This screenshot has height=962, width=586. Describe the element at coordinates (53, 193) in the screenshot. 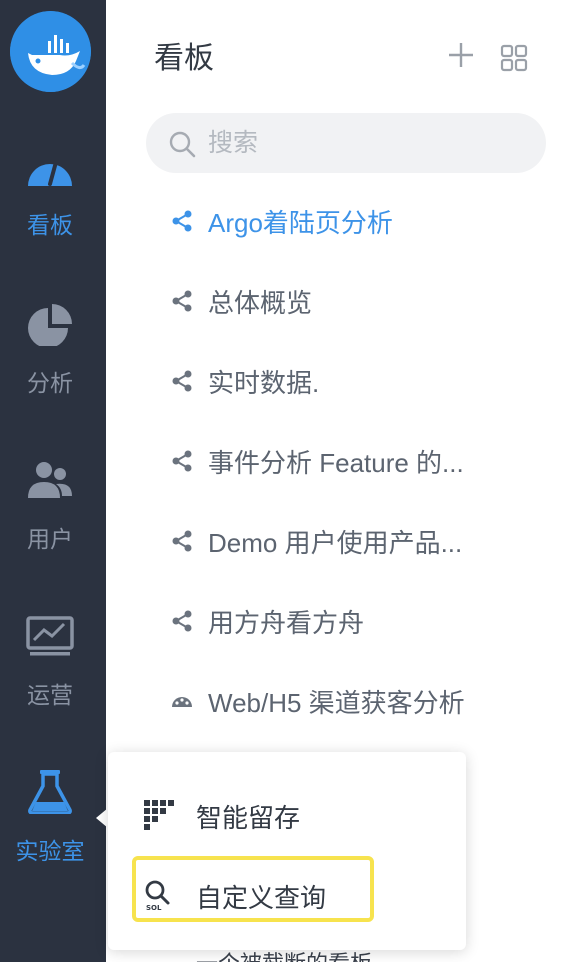

I see `sidebar-item-dashboard: 看板` at that location.